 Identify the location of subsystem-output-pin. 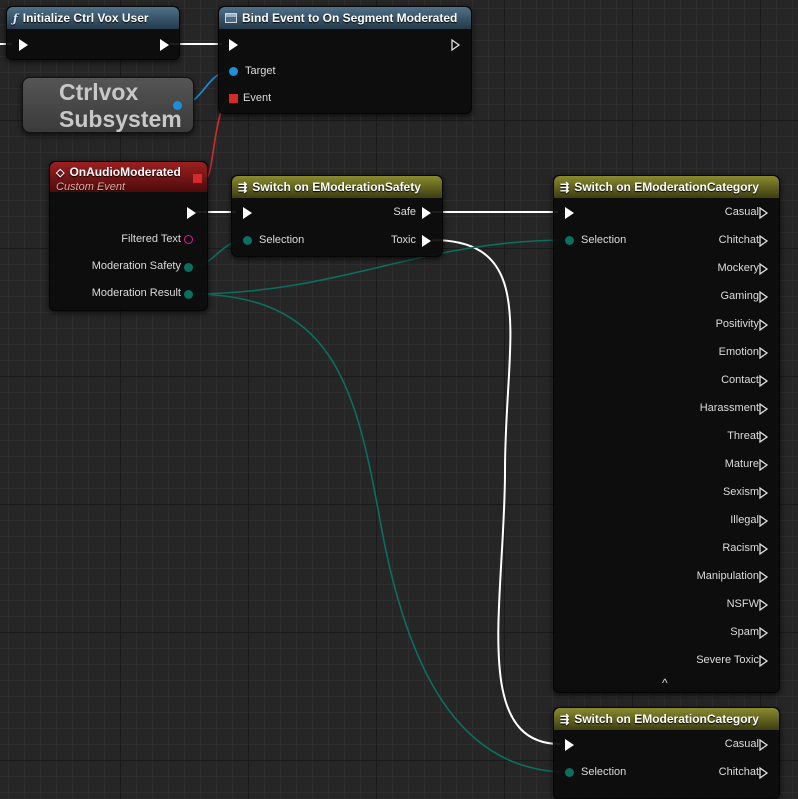
(177, 105).